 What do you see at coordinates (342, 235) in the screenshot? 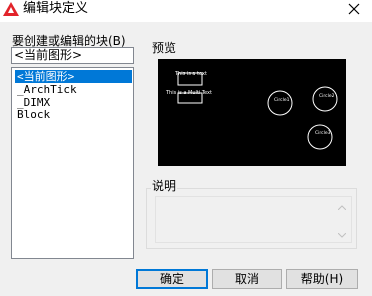
I see `scroll-down-icon` at bounding box center [342, 235].